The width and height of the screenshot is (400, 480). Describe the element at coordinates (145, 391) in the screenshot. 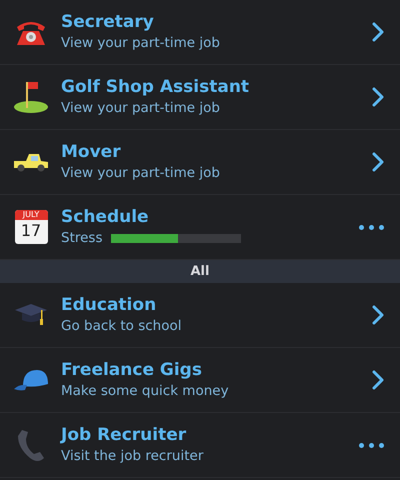

I see `item-subtitle: Make some quick money` at that location.